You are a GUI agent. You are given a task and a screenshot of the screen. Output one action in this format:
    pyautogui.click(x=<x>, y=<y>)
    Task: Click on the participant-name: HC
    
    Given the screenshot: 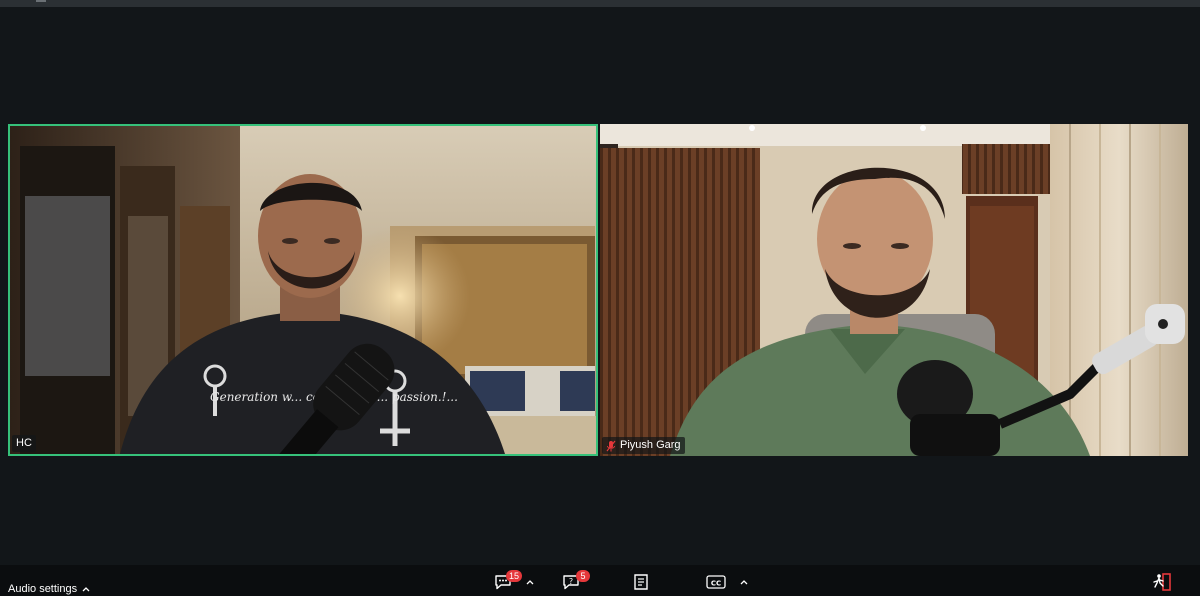 What is the action you would take?
    pyautogui.click(x=24, y=443)
    